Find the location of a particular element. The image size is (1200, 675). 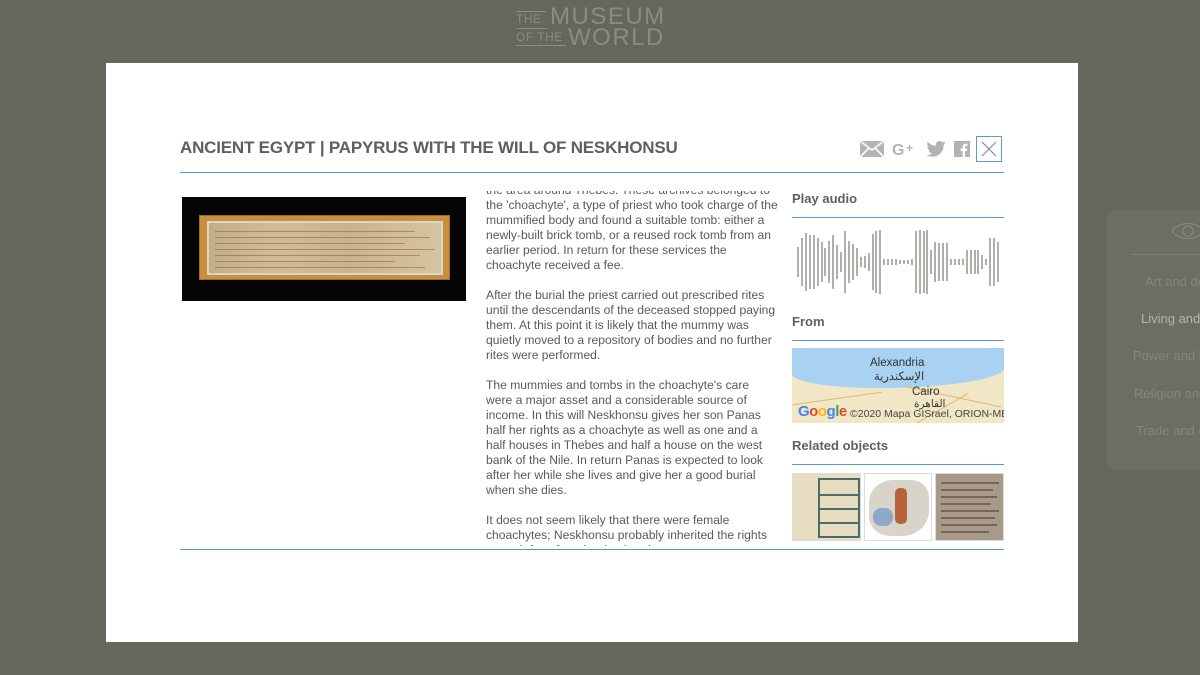

map-label-cairo: Cairo is located at coordinates (926, 392).